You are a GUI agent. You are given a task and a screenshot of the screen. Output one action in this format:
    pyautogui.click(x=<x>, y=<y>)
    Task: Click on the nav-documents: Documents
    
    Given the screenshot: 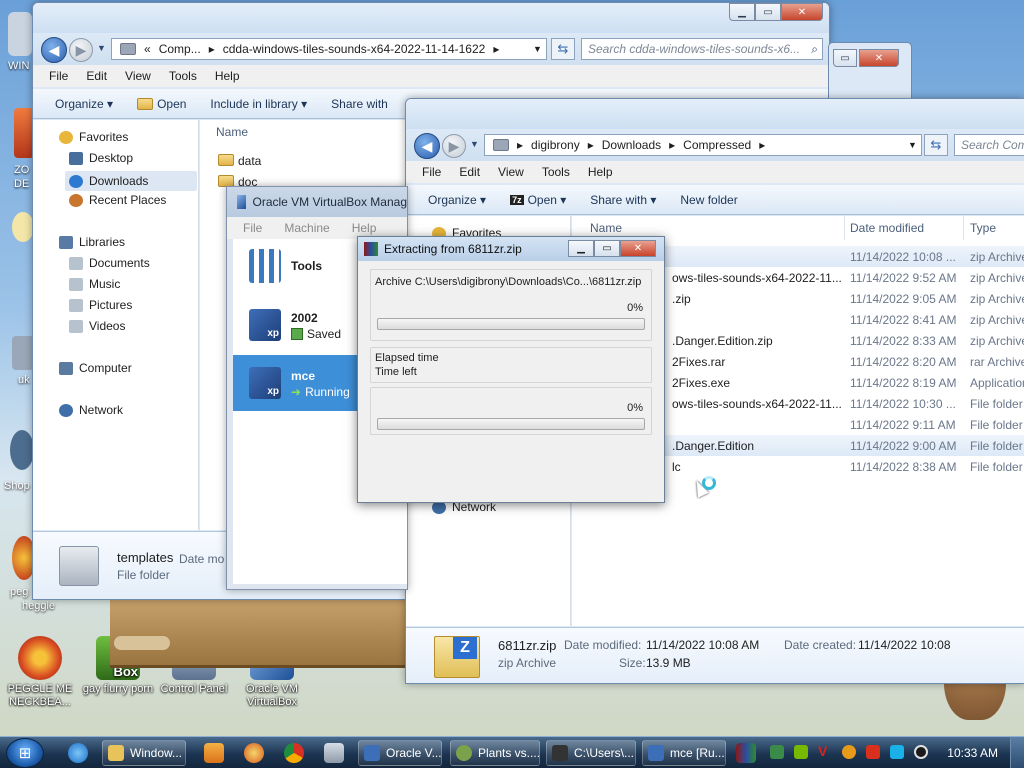 What is the action you would take?
    pyautogui.click(x=109, y=263)
    